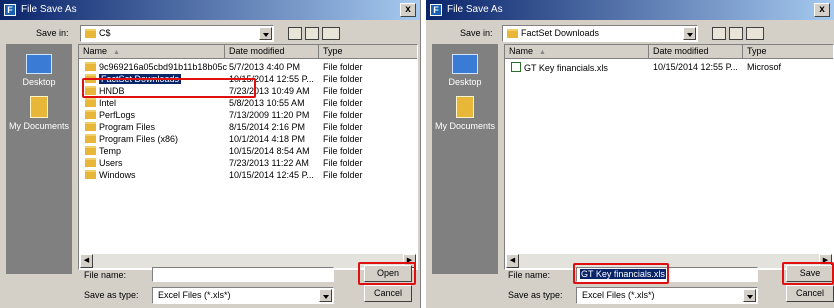 This screenshot has height=308, width=834. What do you see at coordinates (163, 67) in the screenshot?
I see `item-name: 9c969216a05cbd91b11b18b05c` at bounding box center [163, 67].